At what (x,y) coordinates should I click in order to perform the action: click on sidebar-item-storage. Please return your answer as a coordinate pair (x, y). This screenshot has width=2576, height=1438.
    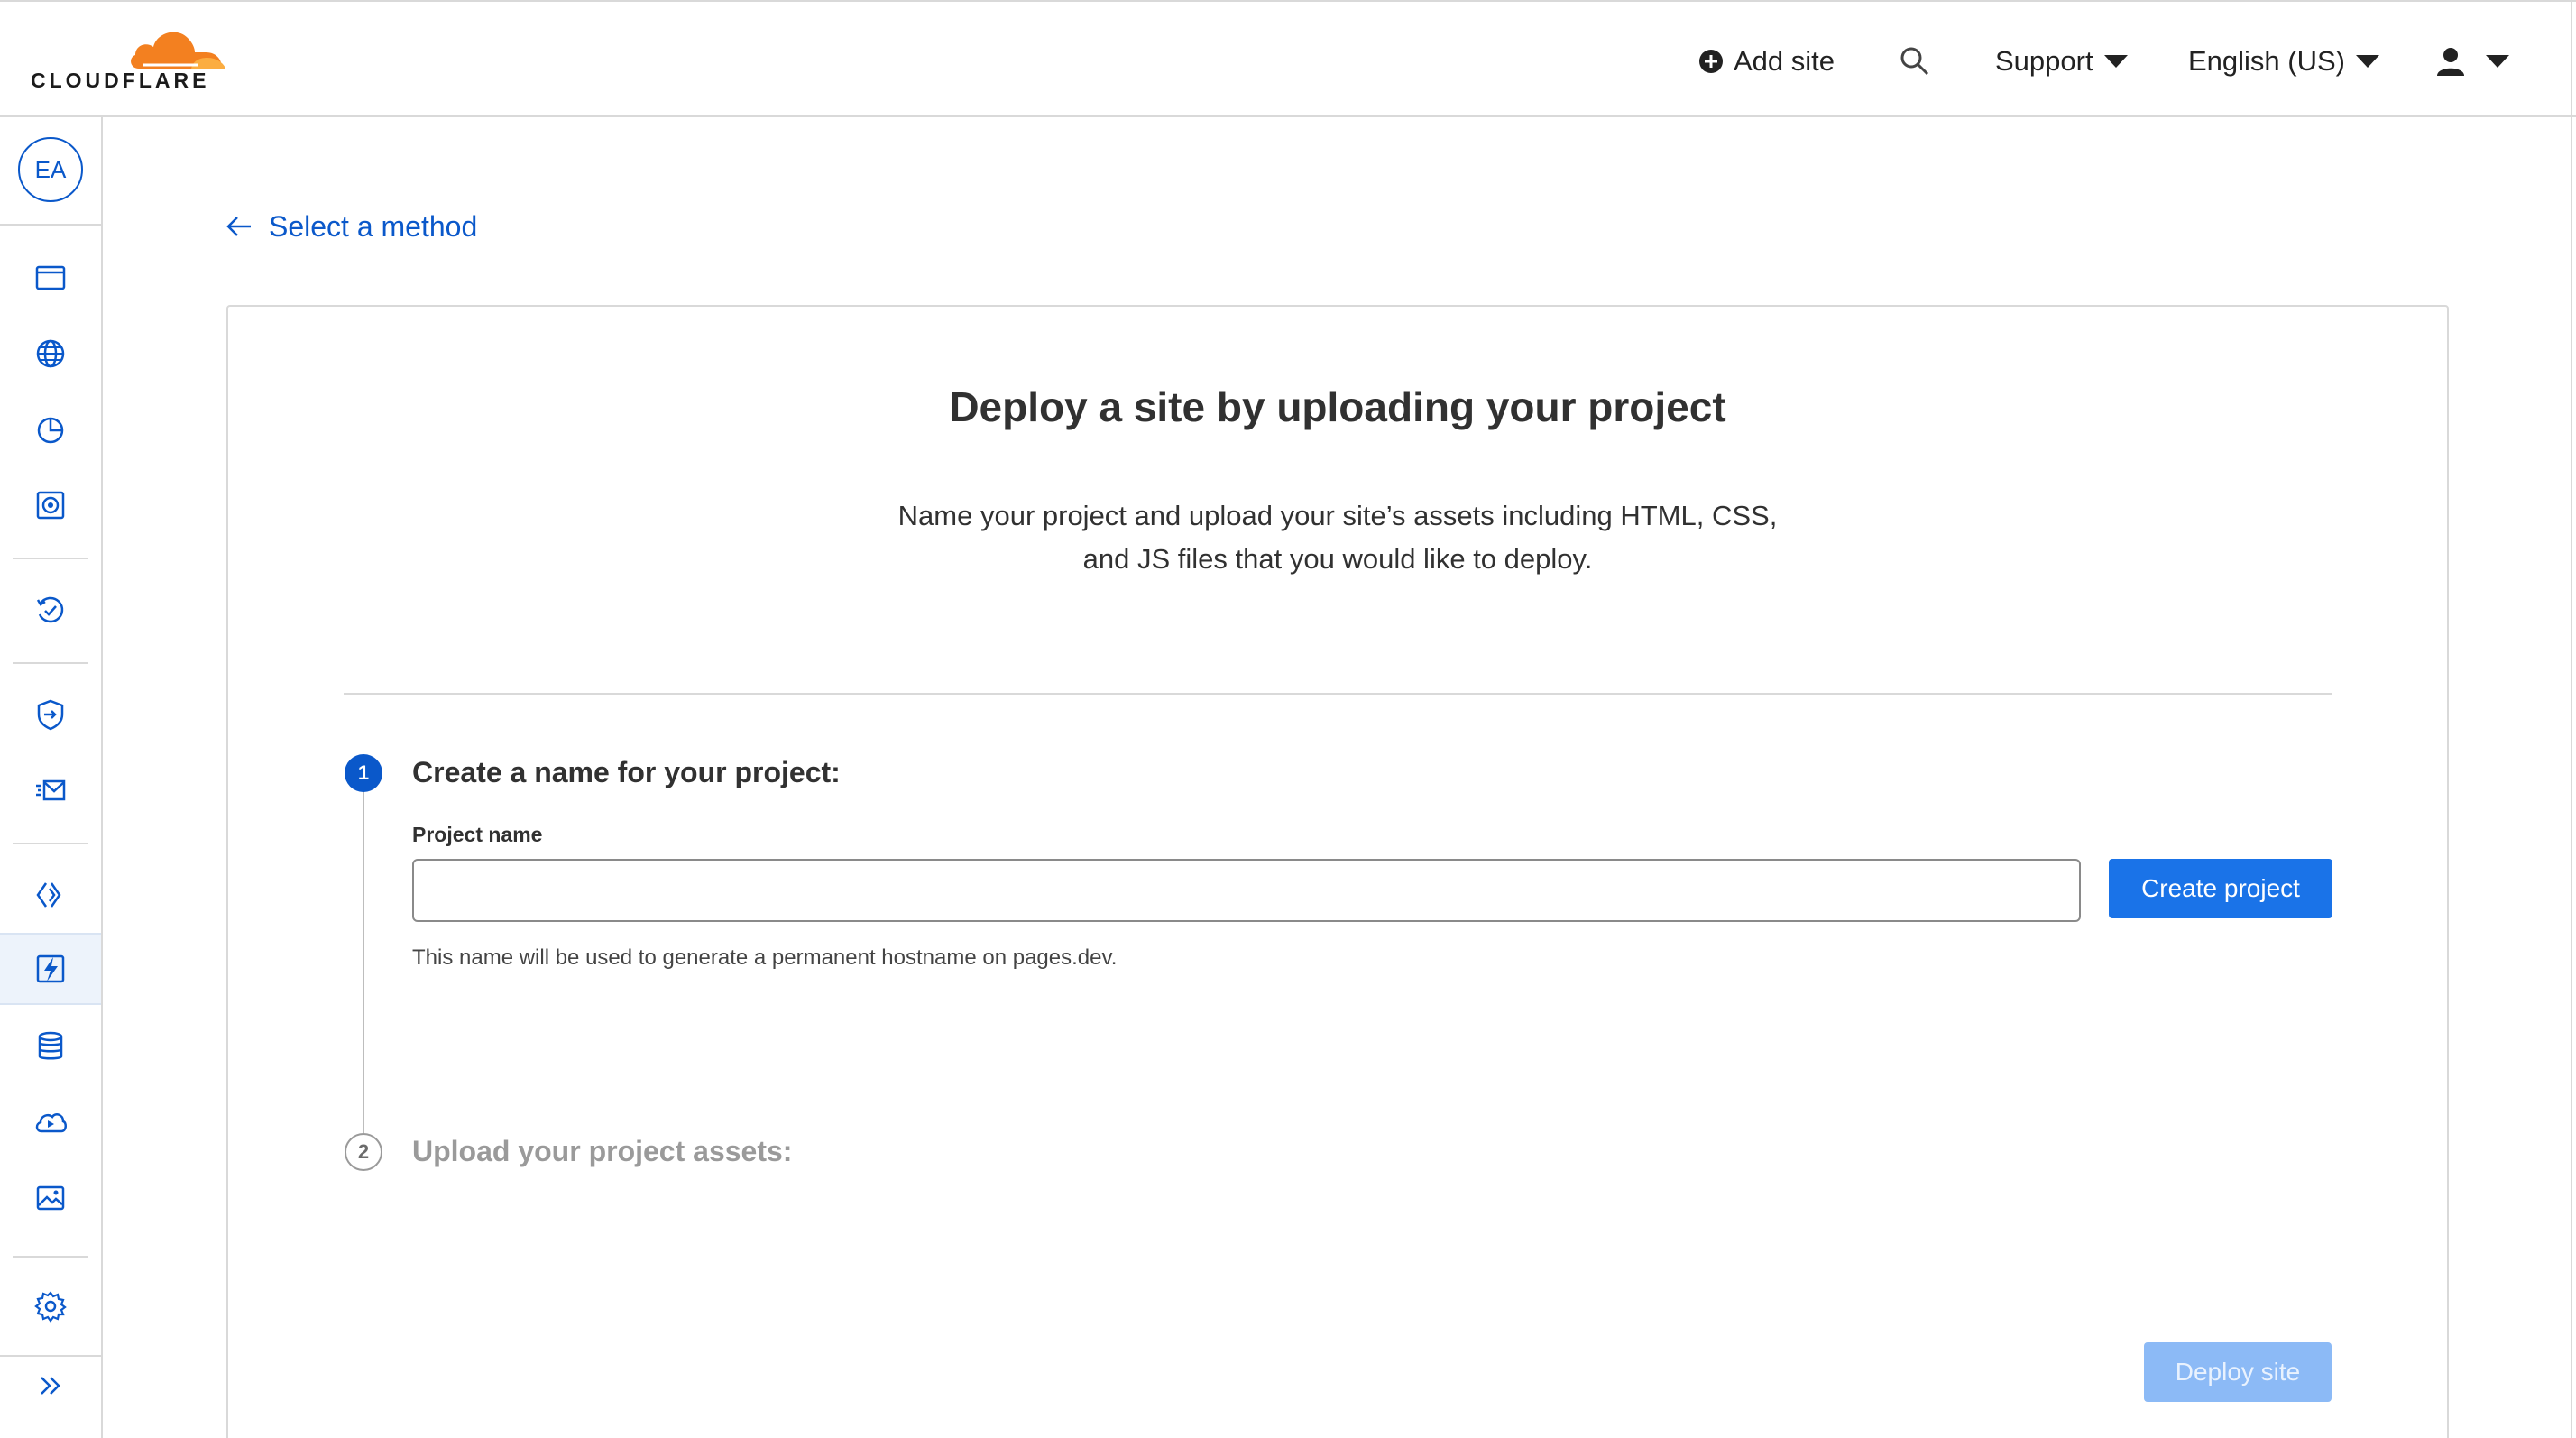
    Looking at the image, I should click on (50, 1046).